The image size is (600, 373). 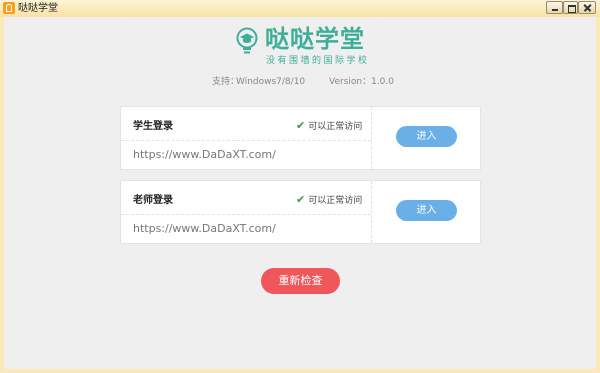 I want to click on minimize-button, so click(x=554, y=7).